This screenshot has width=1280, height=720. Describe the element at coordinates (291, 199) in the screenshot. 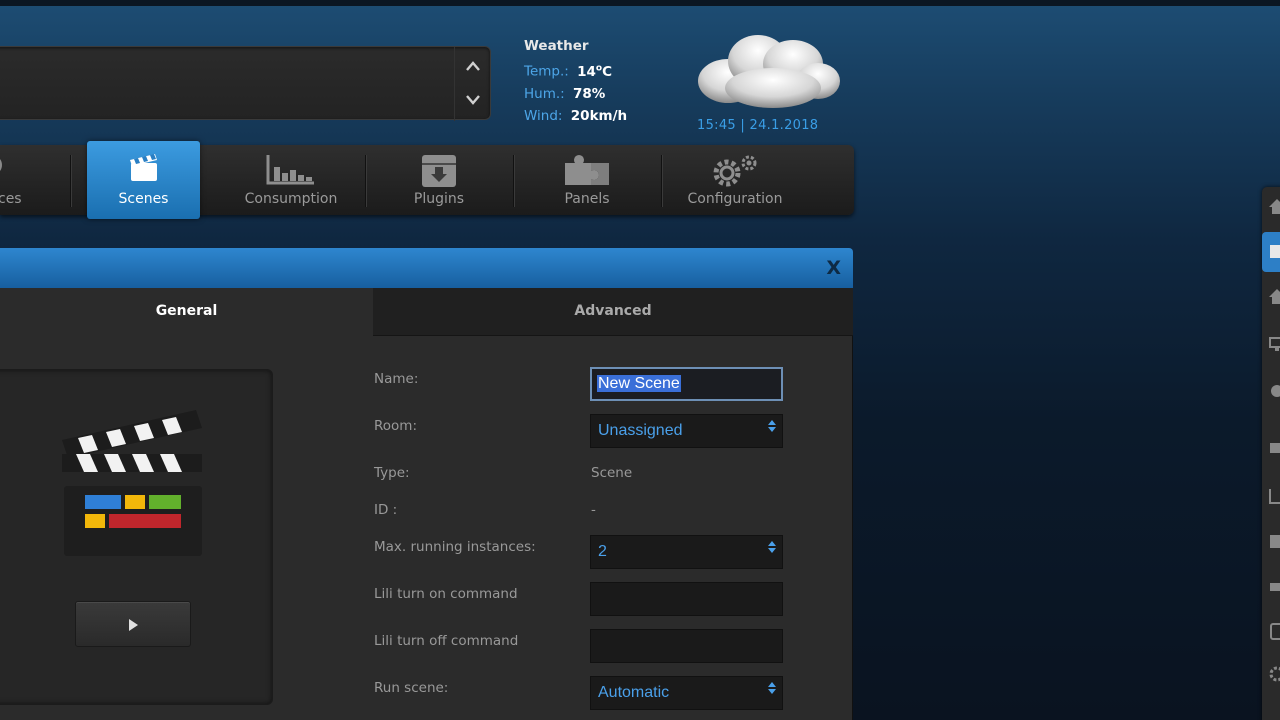

I see `nav-label-consumption: Consumption` at that location.